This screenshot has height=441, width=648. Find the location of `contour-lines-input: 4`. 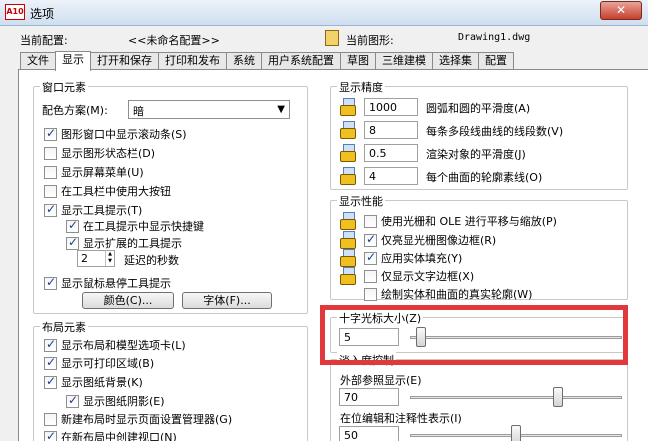

contour-lines-input: 4 is located at coordinates (391, 176).